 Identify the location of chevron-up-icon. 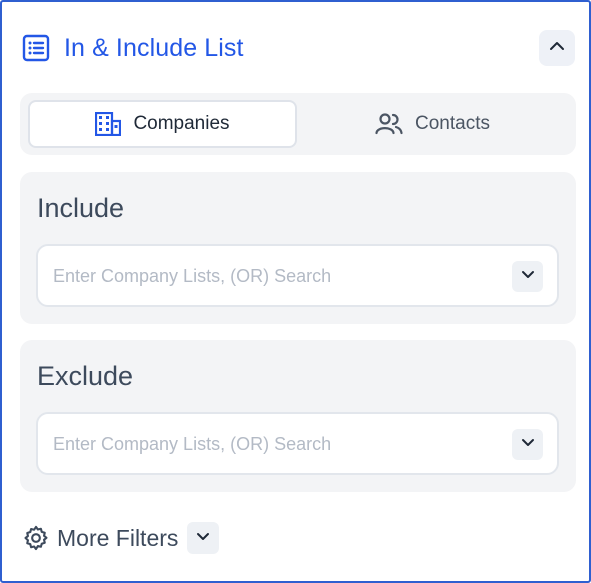
(557, 48).